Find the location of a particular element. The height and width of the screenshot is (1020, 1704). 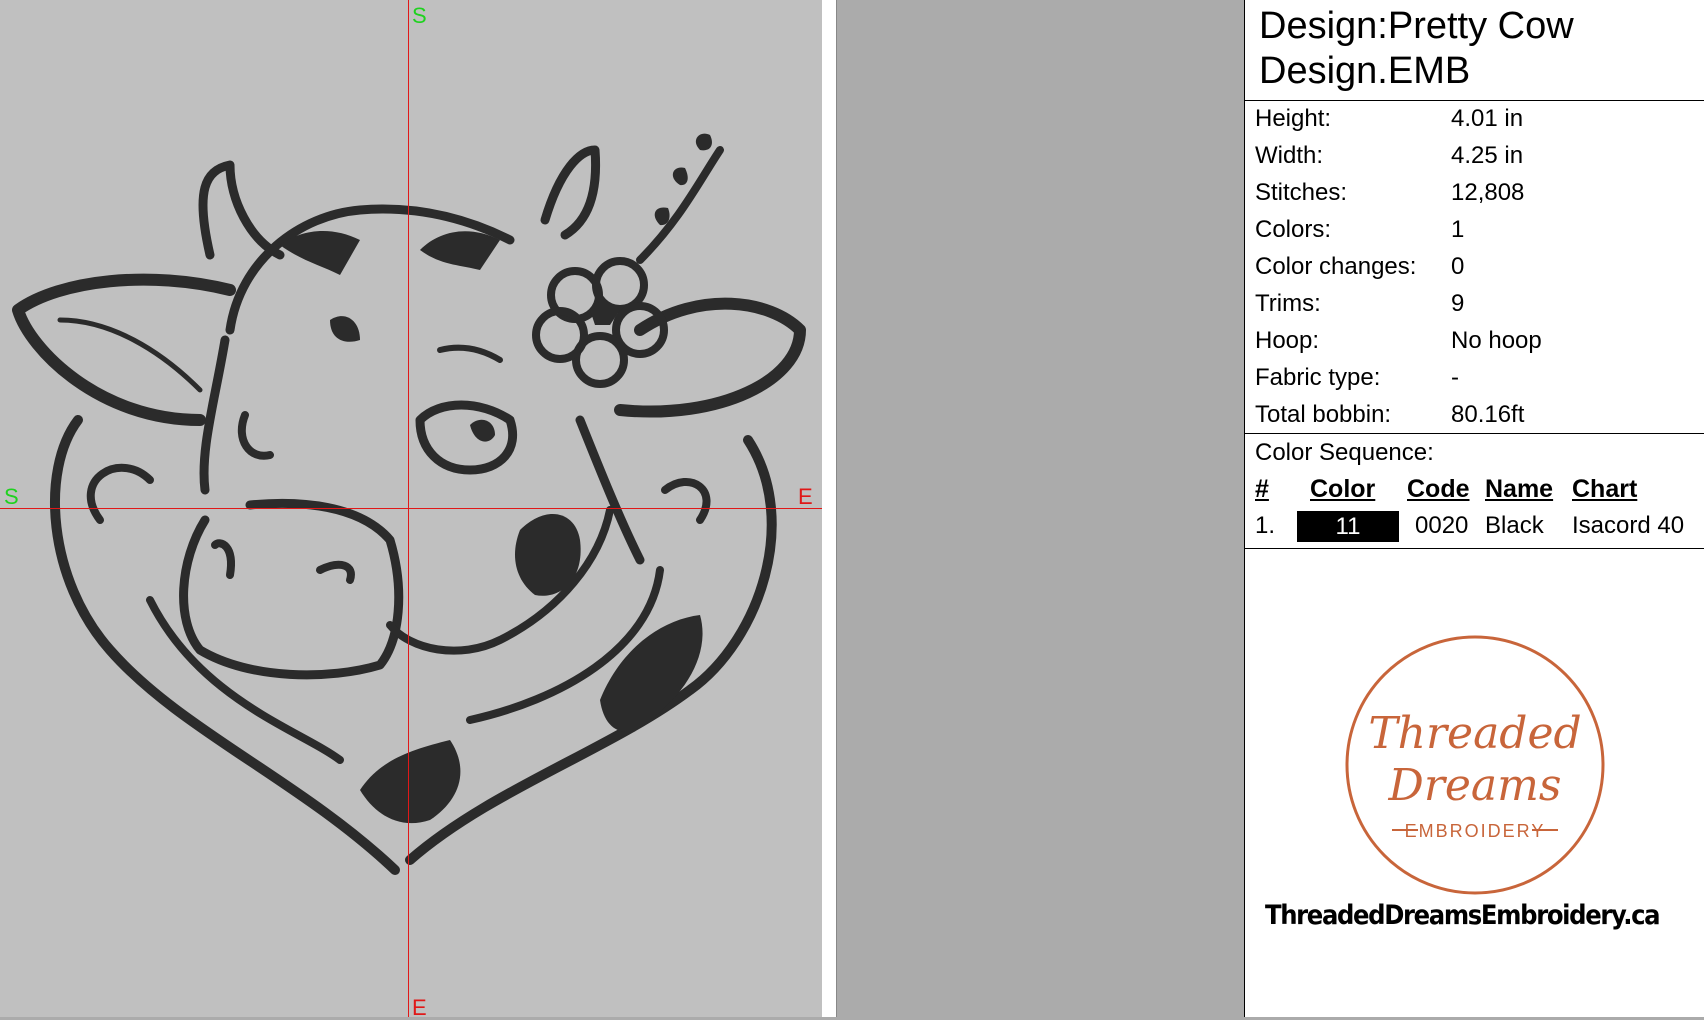

horizontal-guide-line is located at coordinates (411, 508).